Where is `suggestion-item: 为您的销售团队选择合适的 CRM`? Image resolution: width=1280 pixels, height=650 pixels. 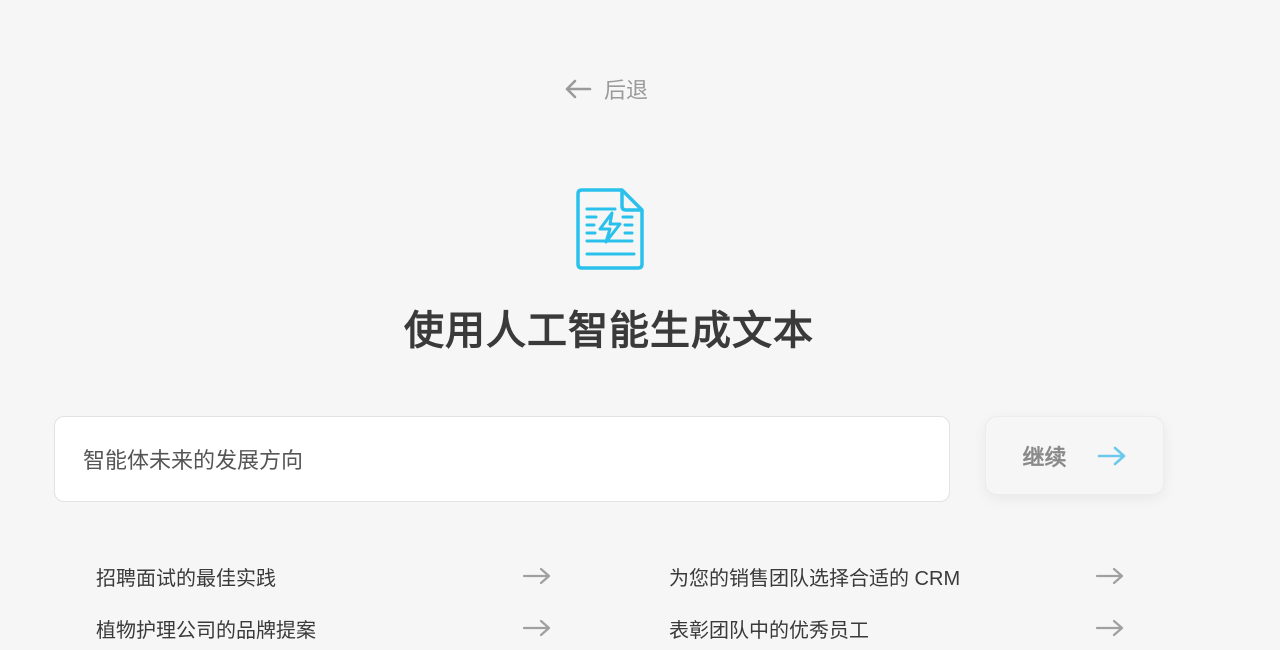
suggestion-item: 为您的销售团队选择合适的 CRM is located at coordinates (897, 576).